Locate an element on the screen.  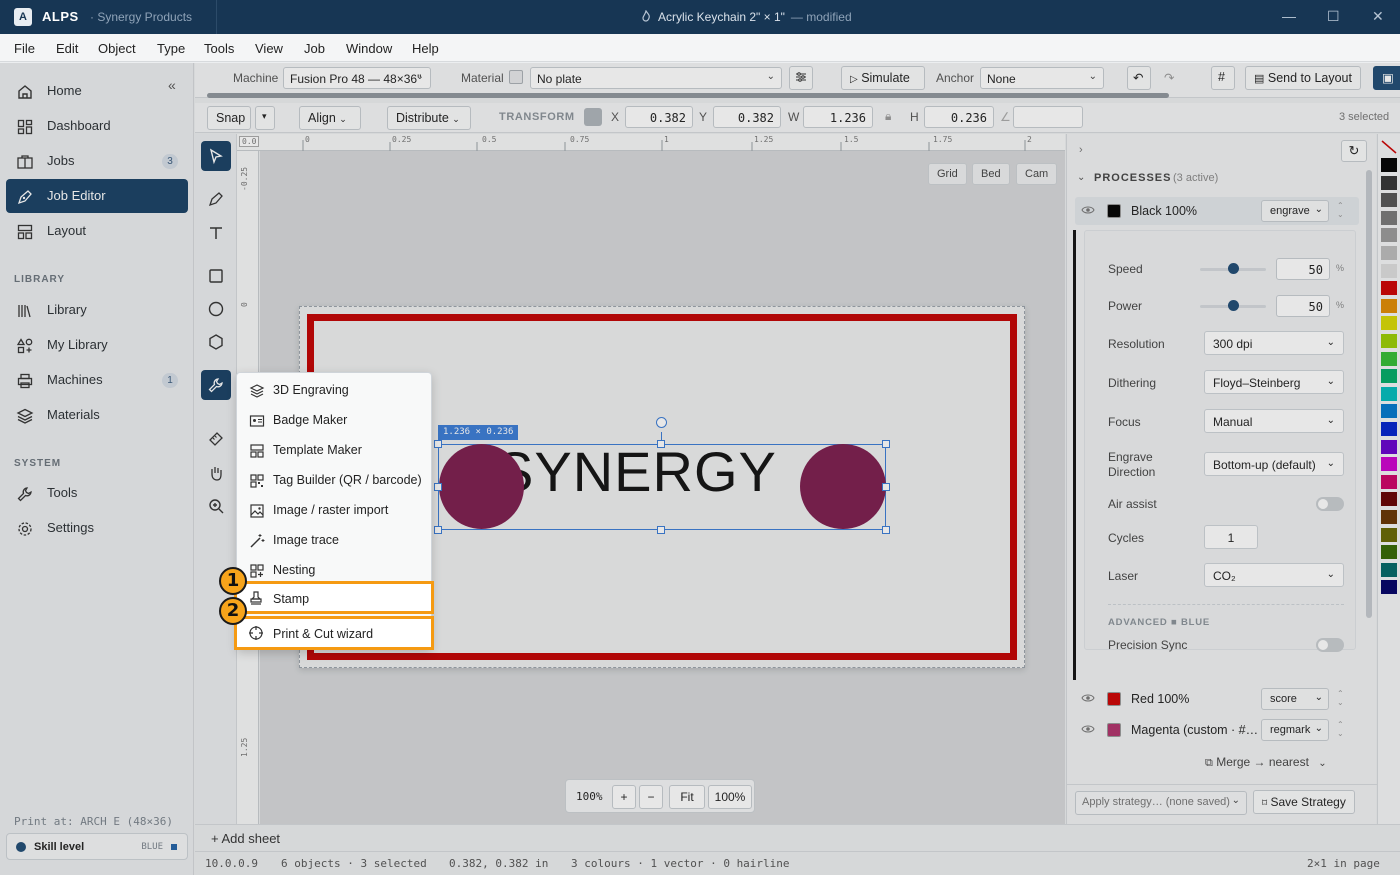
sidebar-item-layout: Layout is located at coordinates (97, 231).